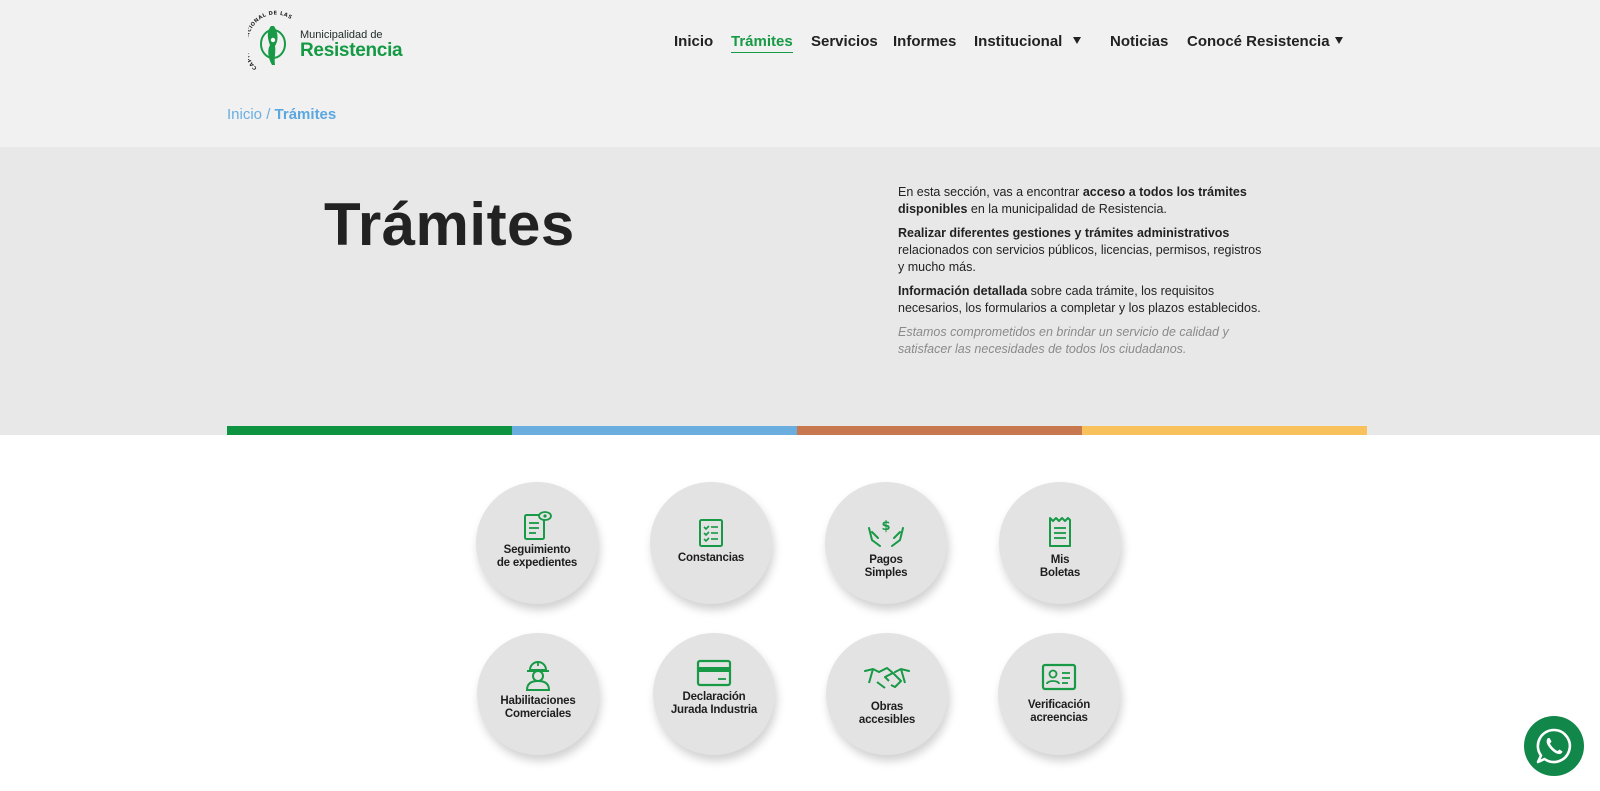 Image resolution: width=1600 pixels, height=791 pixels. Describe the element at coordinates (714, 703) in the screenshot. I see `tile-label: Declaración Jurada Industria` at that location.